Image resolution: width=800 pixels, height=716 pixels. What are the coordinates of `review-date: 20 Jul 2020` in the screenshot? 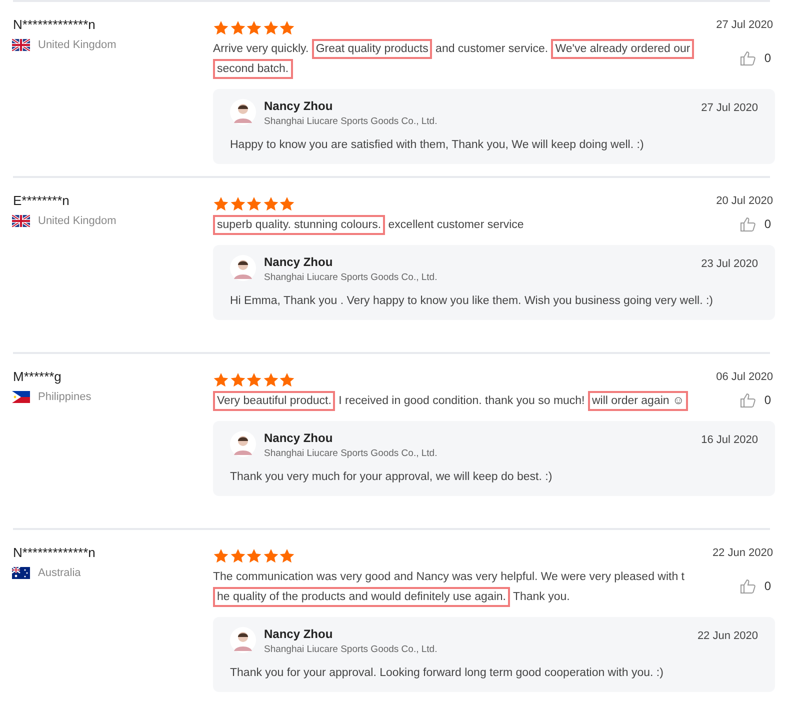 It's located at (745, 201).